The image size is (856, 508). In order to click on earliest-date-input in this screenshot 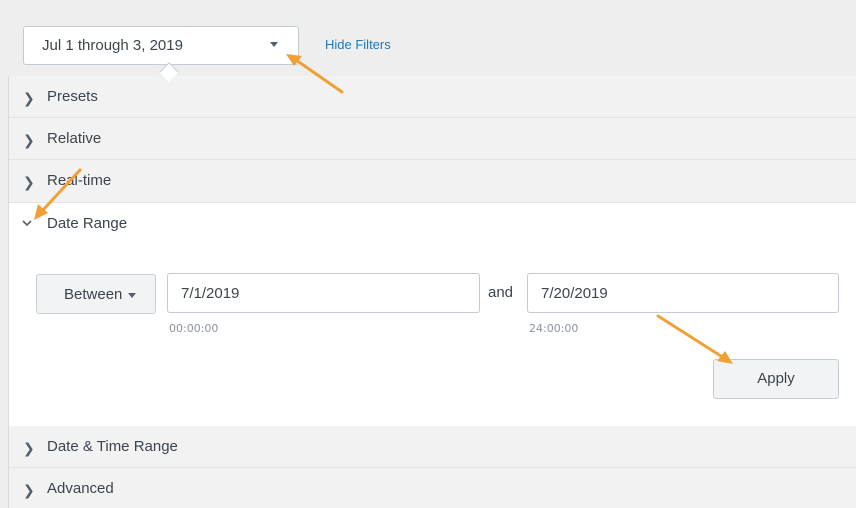, I will do `click(323, 293)`.